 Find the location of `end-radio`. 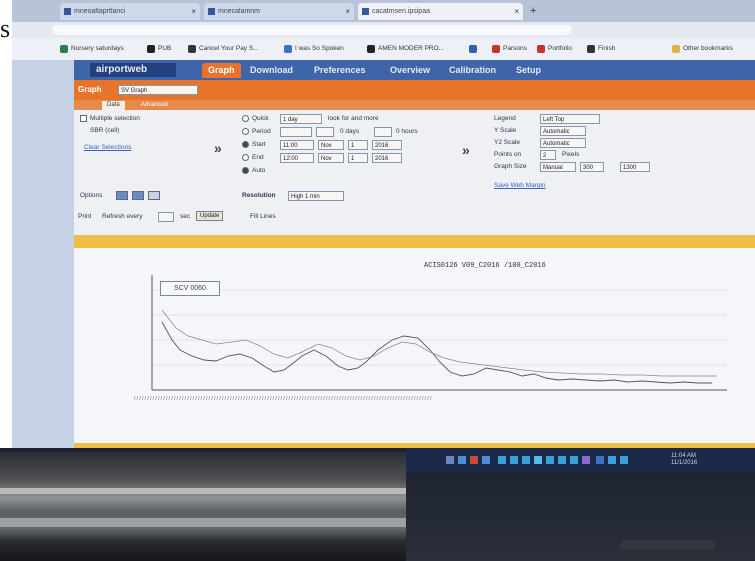

end-radio is located at coordinates (245, 157).